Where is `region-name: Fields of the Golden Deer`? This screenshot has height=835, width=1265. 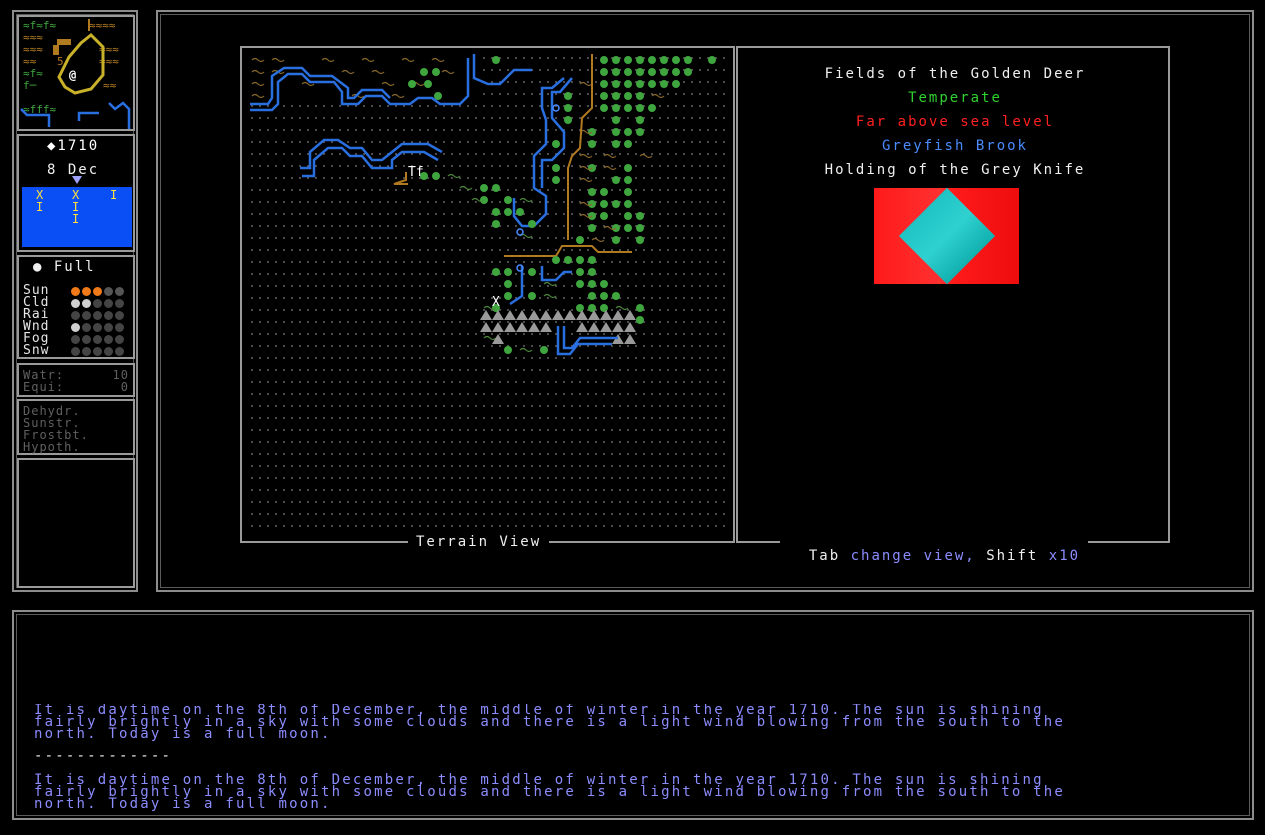
region-name: Fields of the Golden Deer is located at coordinates (955, 74).